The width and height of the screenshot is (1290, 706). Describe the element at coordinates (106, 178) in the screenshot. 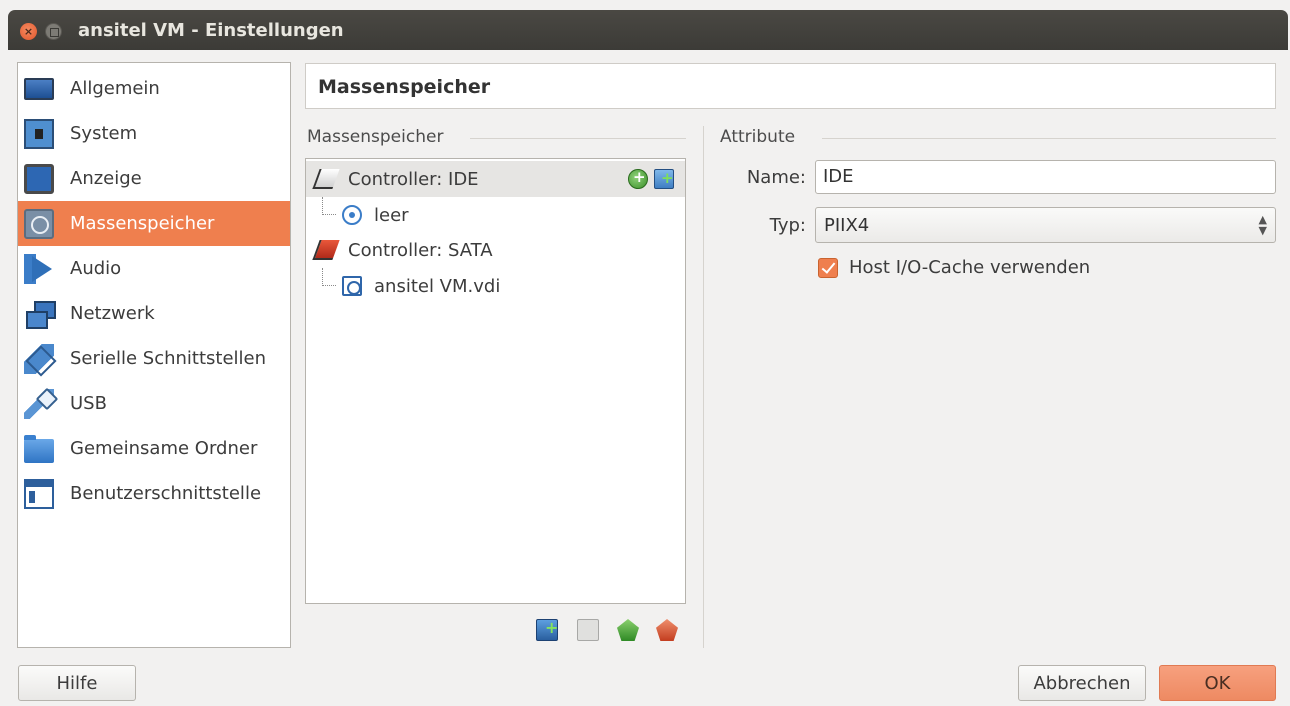

I see `sidebar-item-label: Anzeige` at that location.